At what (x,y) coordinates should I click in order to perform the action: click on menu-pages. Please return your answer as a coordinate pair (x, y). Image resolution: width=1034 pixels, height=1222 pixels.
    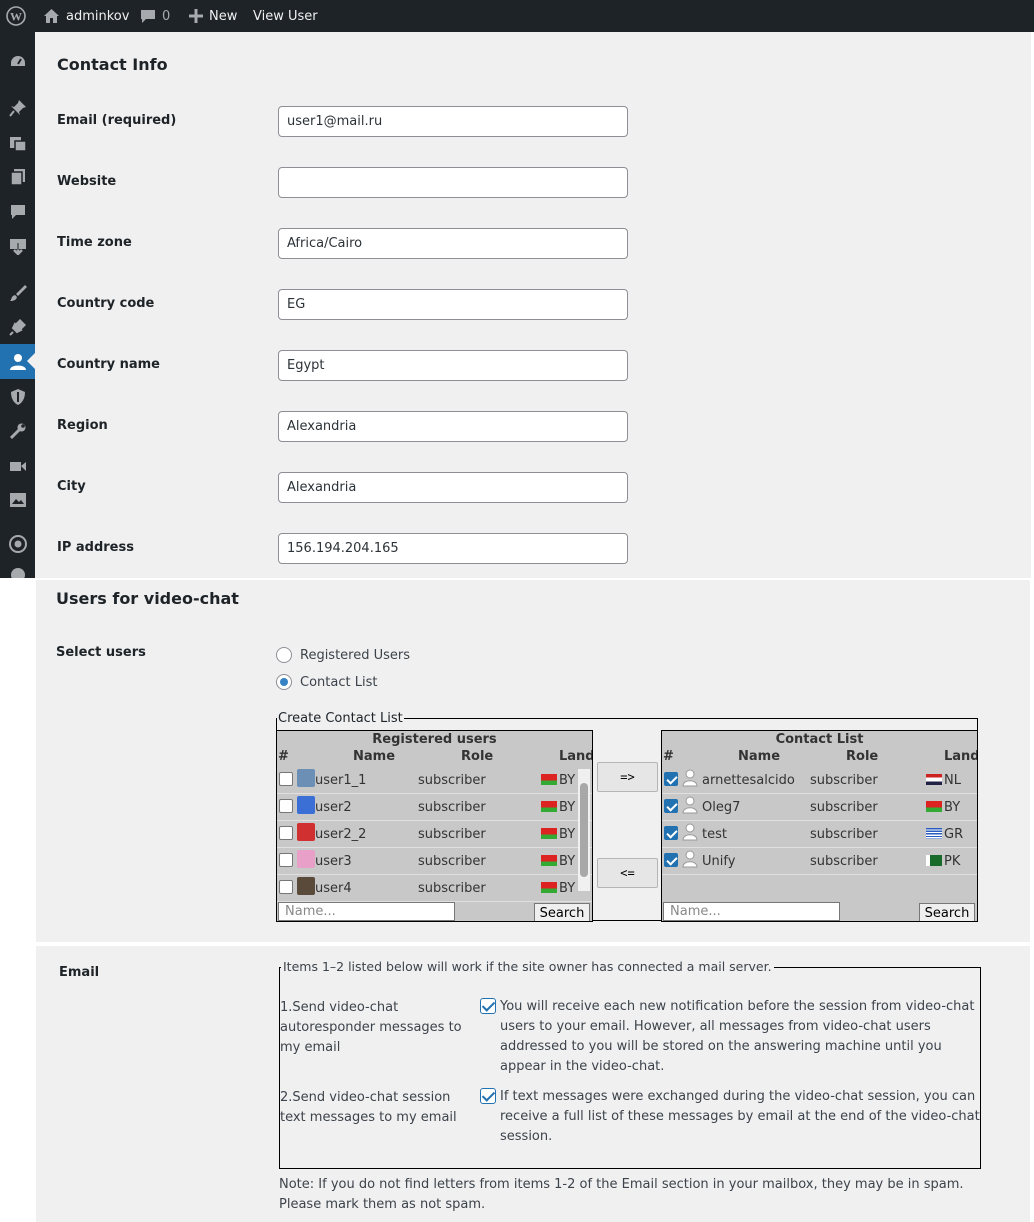
    Looking at the image, I should click on (17, 176).